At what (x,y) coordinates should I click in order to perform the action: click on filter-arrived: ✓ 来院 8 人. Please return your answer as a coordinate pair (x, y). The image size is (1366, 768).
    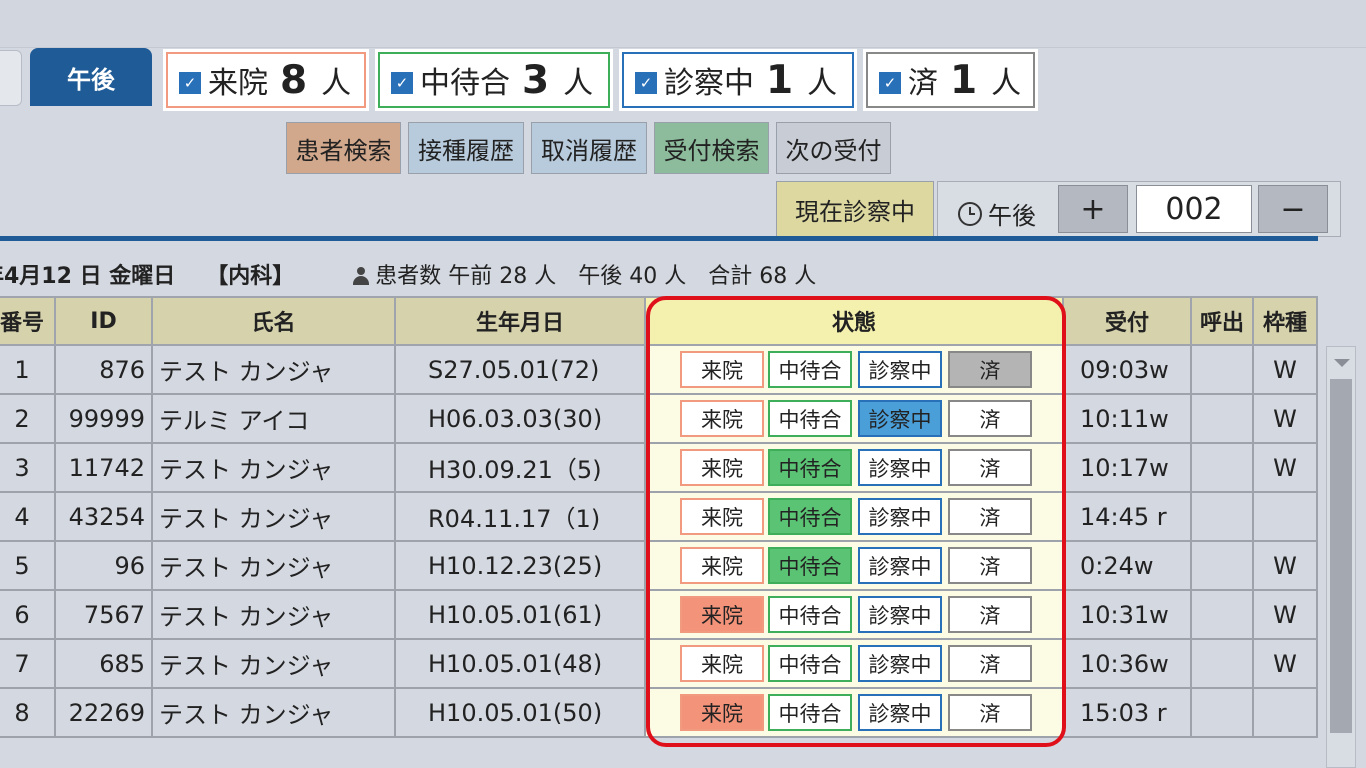
    Looking at the image, I should click on (266, 80).